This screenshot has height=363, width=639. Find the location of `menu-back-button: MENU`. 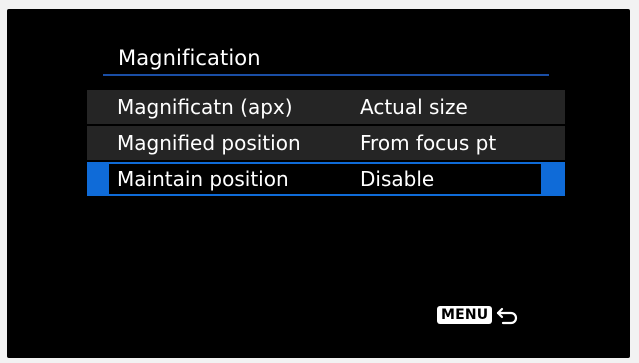

menu-back-button: MENU is located at coordinates (478, 315).